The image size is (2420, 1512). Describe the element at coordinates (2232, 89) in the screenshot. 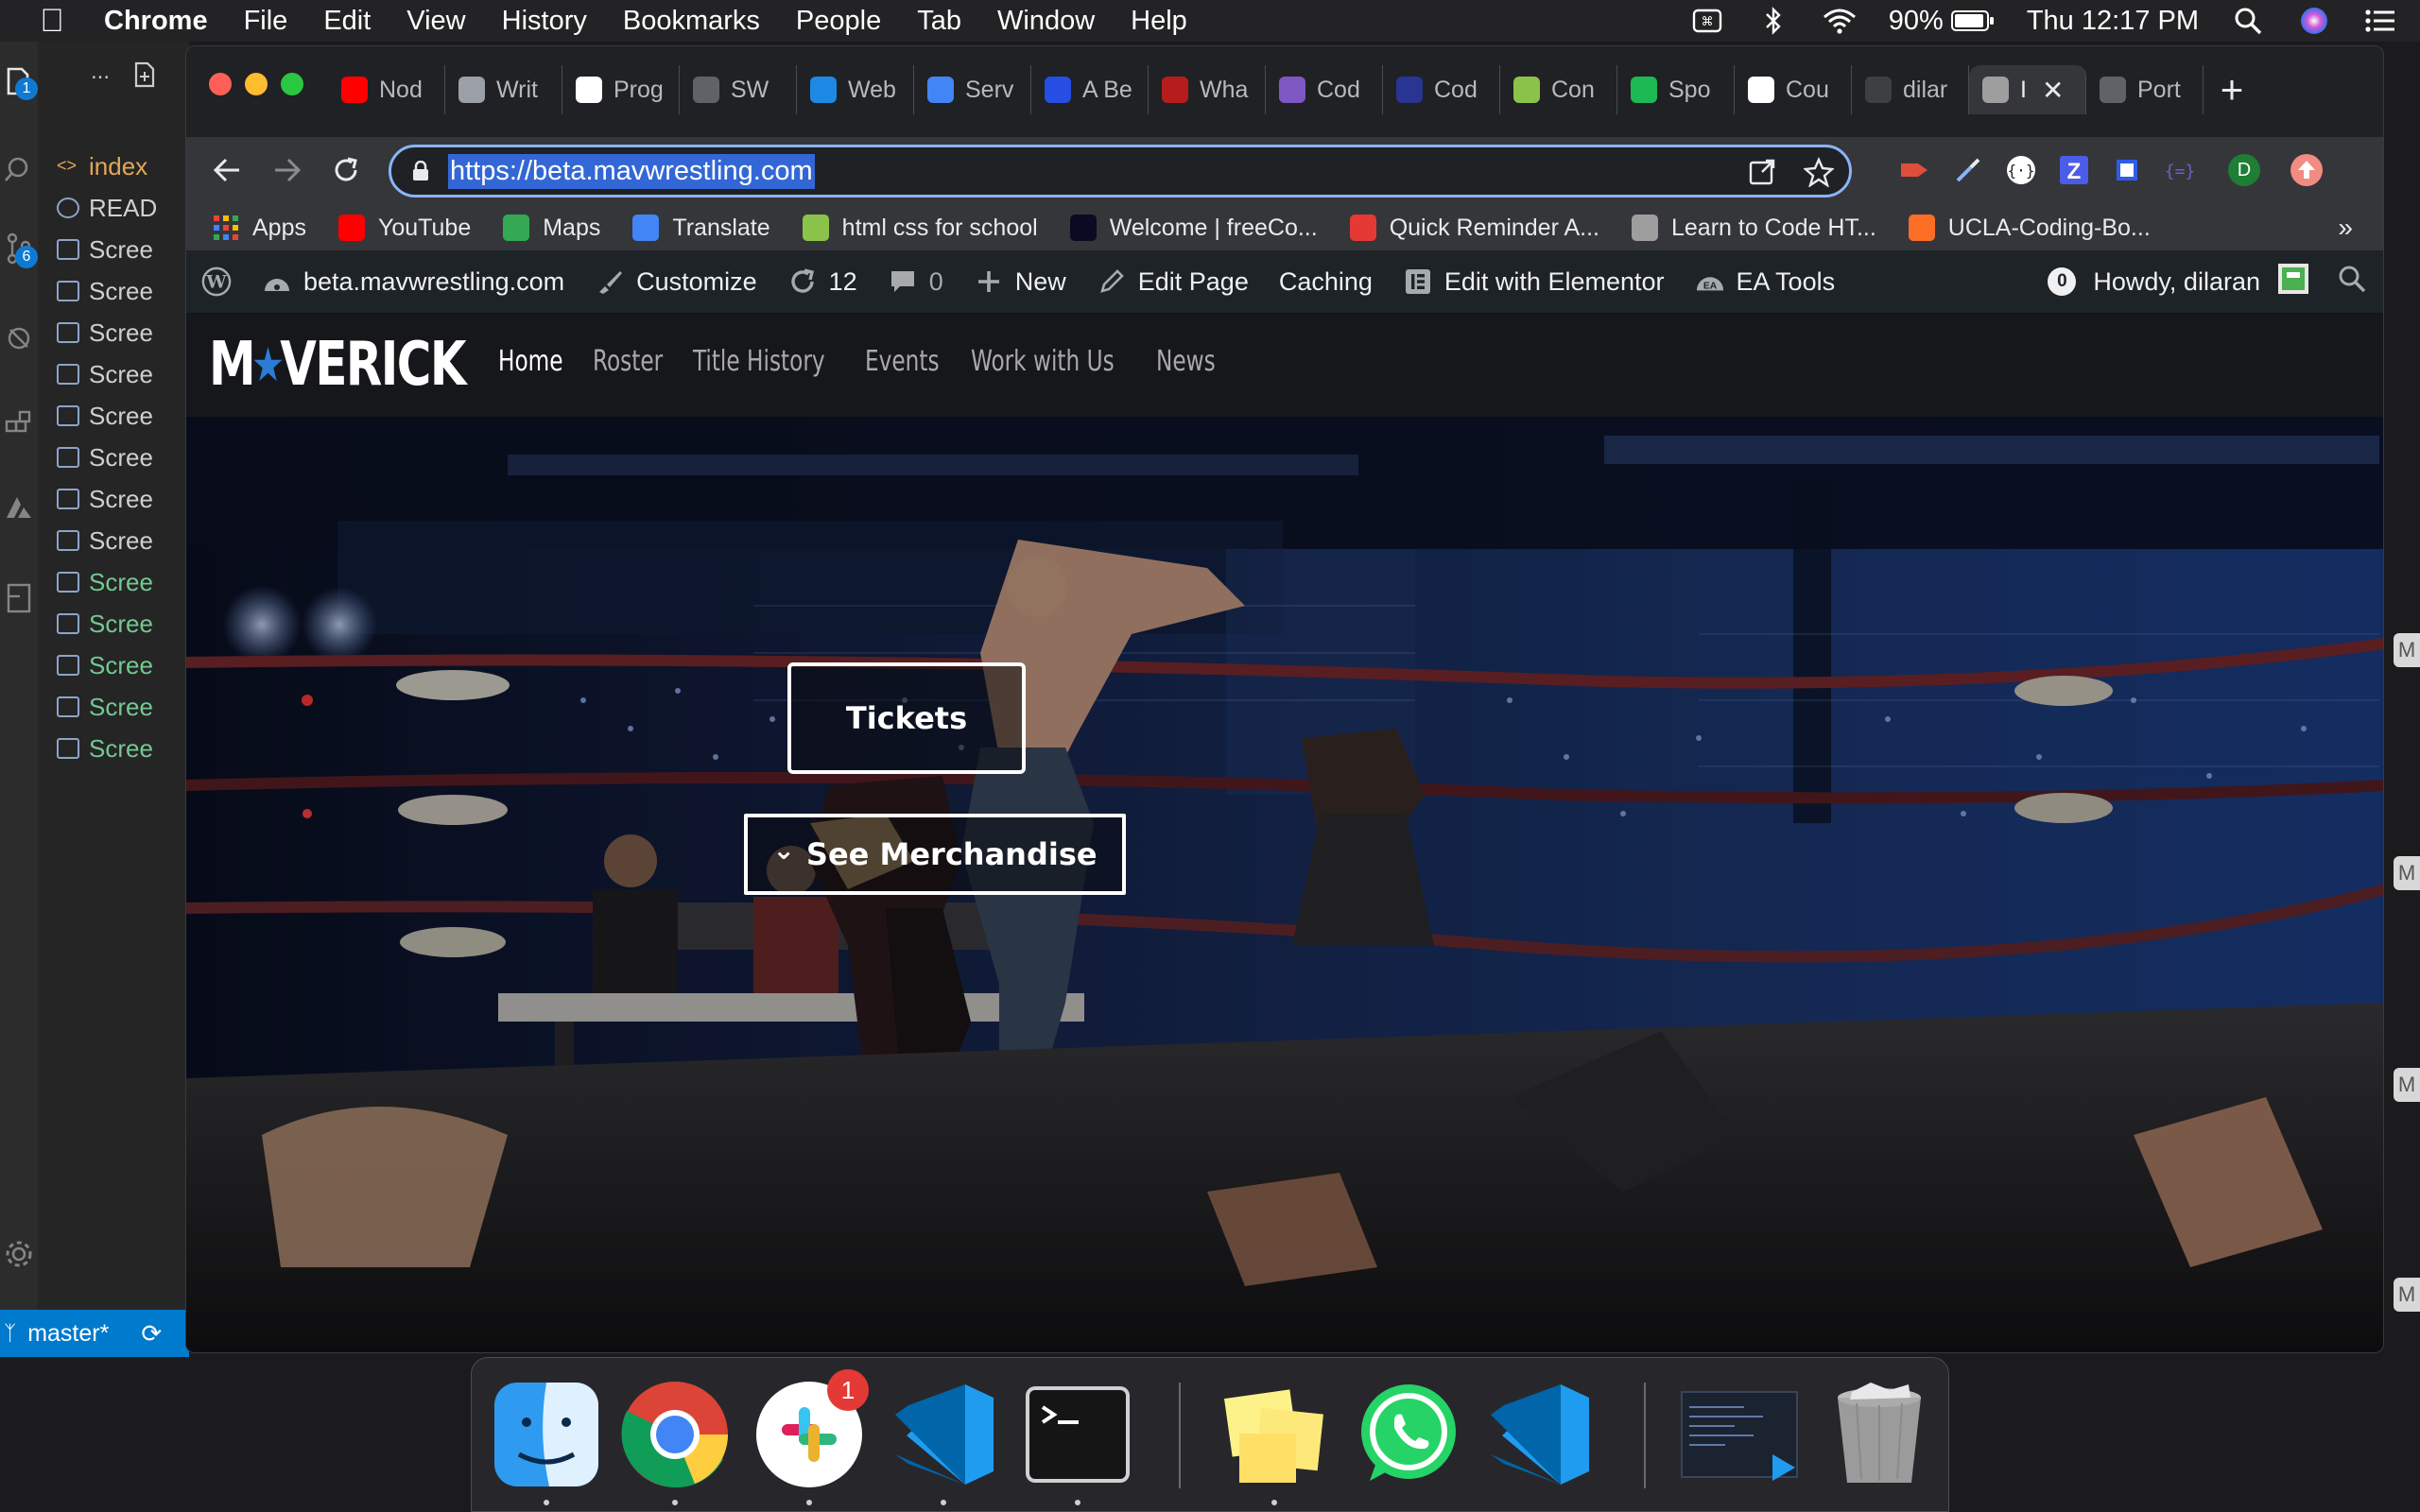

I see `new-tab-button: +` at that location.